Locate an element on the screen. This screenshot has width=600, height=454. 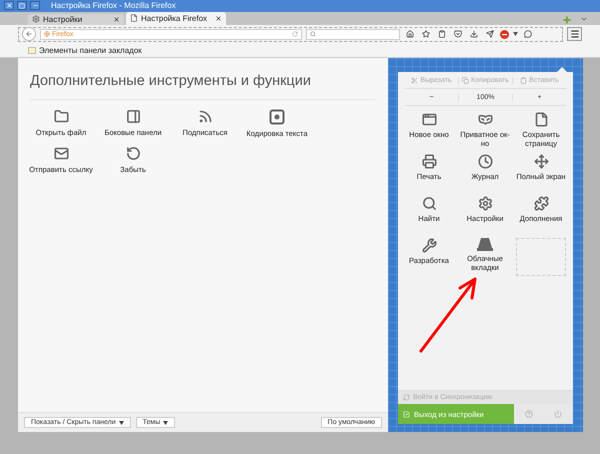
browser-tab: Настройки is located at coordinates (76, 19).